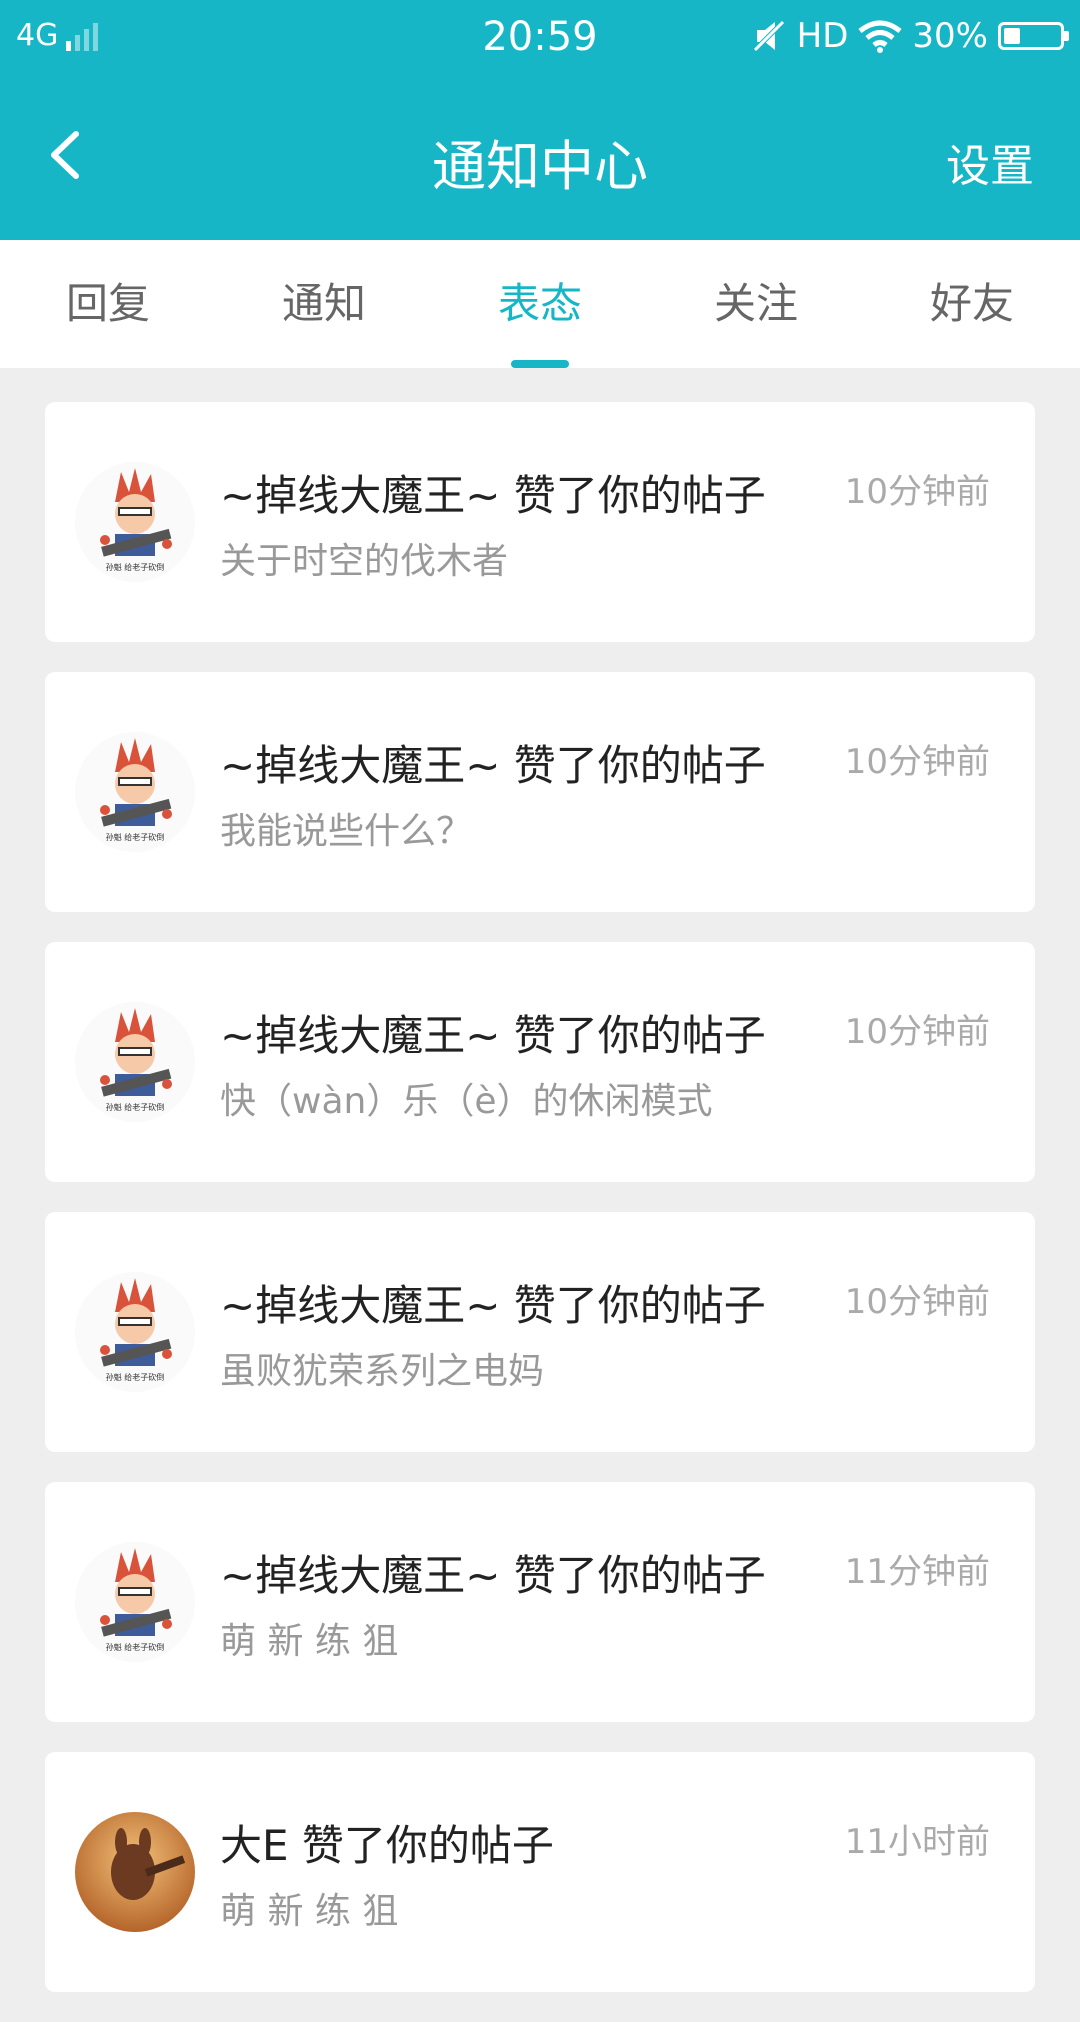 The height and width of the screenshot is (2022, 1080). I want to click on post-title: 关于时空的伐木者, so click(364, 561).